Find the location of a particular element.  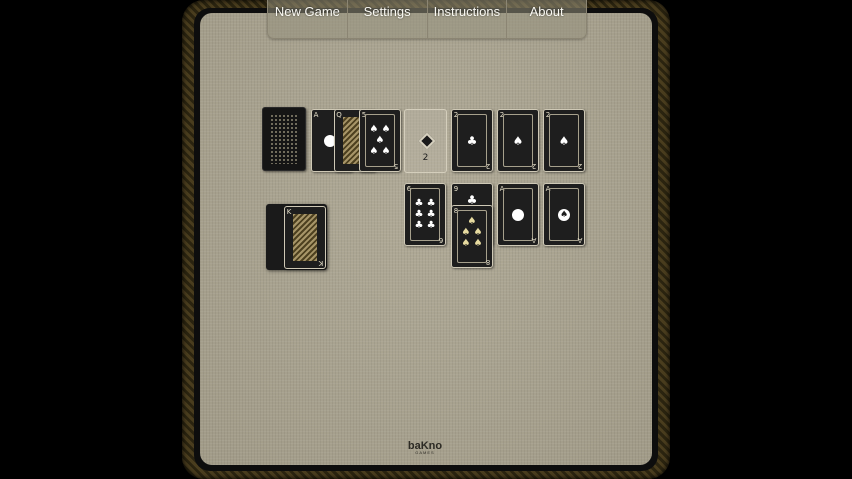

instructions-button: Instructions is located at coordinates (468, 19).